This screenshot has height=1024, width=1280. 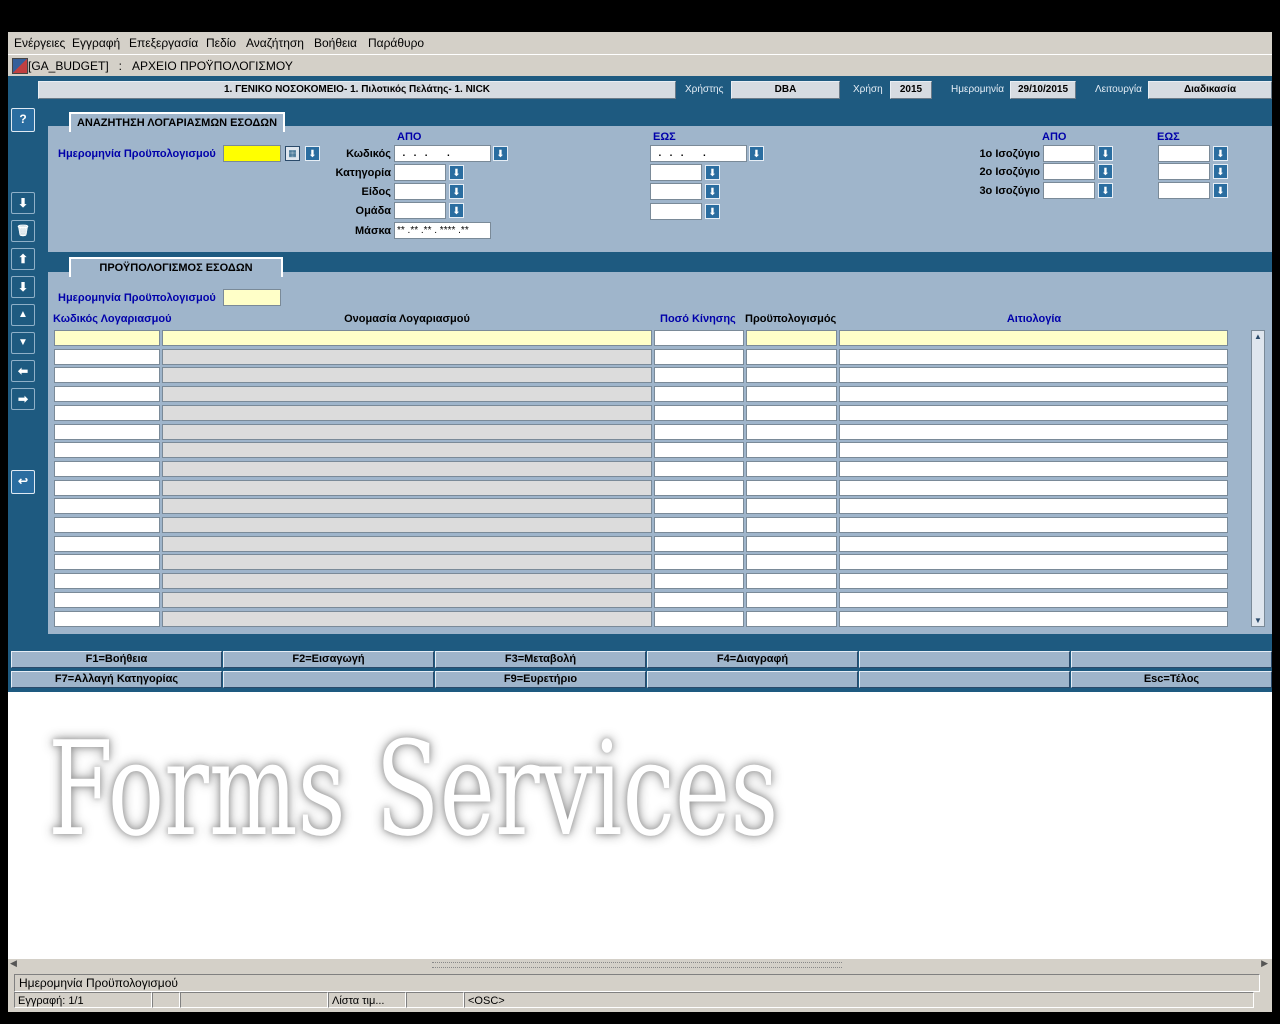 I want to click on next-block-button: ➡, so click(x=23, y=399).